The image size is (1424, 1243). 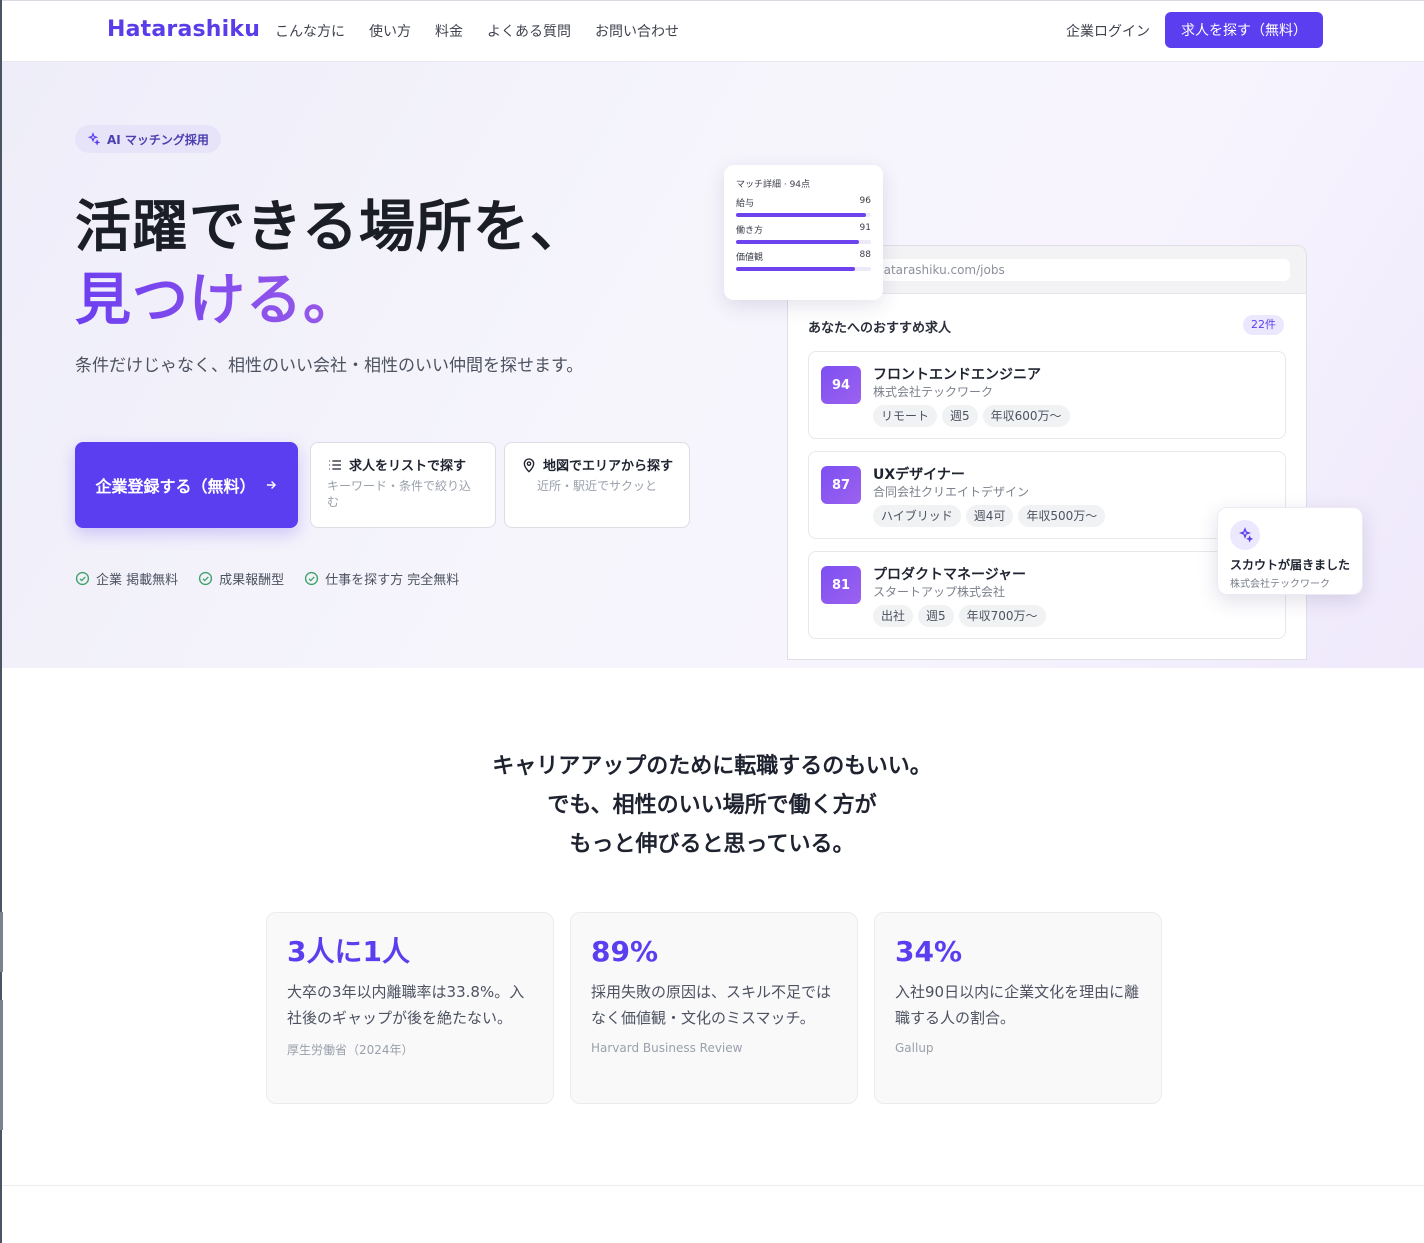 I want to click on scout-notification: スカウトが届きました 株式会社テックワーク, so click(x=1290, y=551).